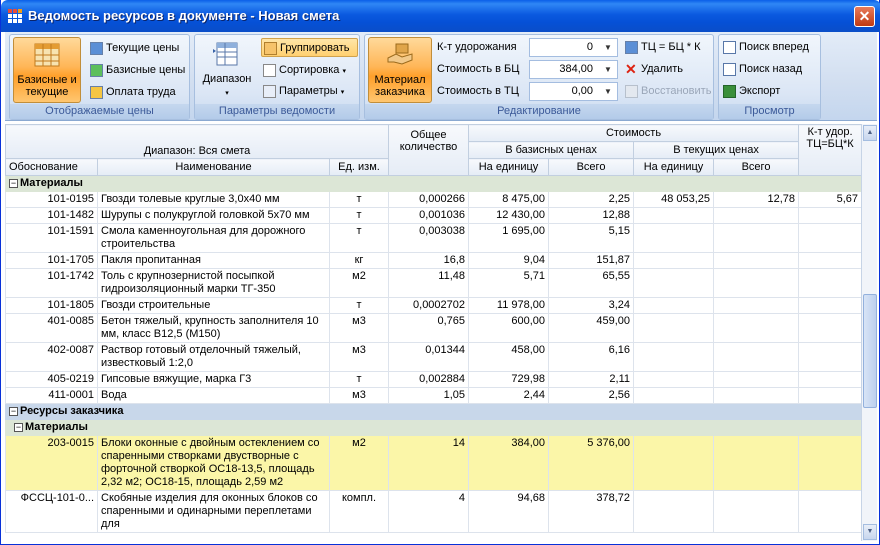  Describe the element at coordinates (829, 199) in the screenshot. I see `cell-coef: 5,67` at that location.